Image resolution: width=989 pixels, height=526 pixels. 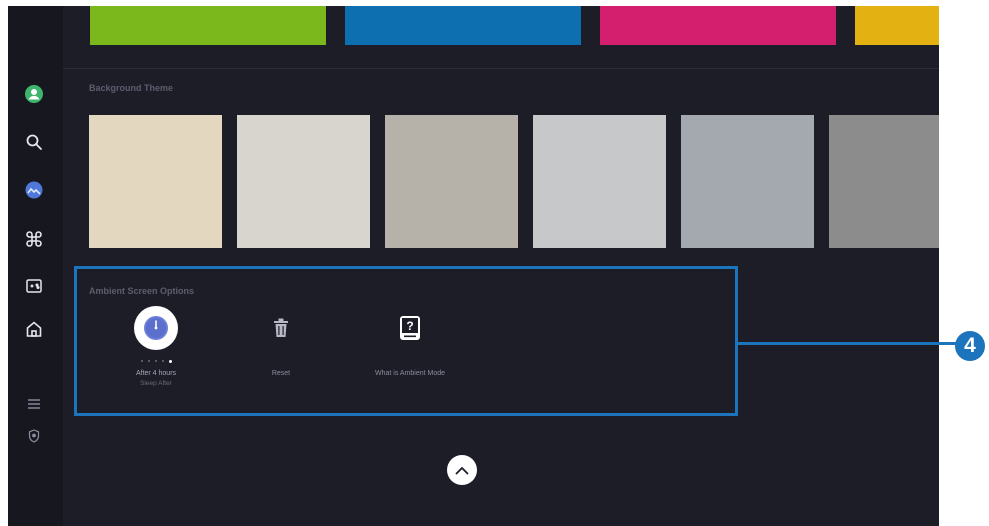 What do you see at coordinates (34, 239) in the screenshot?
I see `apps-icon` at bounding box center [34, 239].